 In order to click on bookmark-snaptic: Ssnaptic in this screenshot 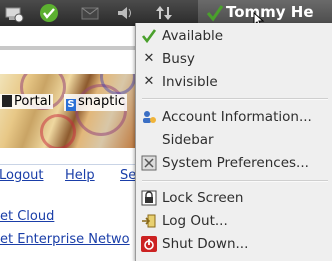, I will do `click(96, 102)`.